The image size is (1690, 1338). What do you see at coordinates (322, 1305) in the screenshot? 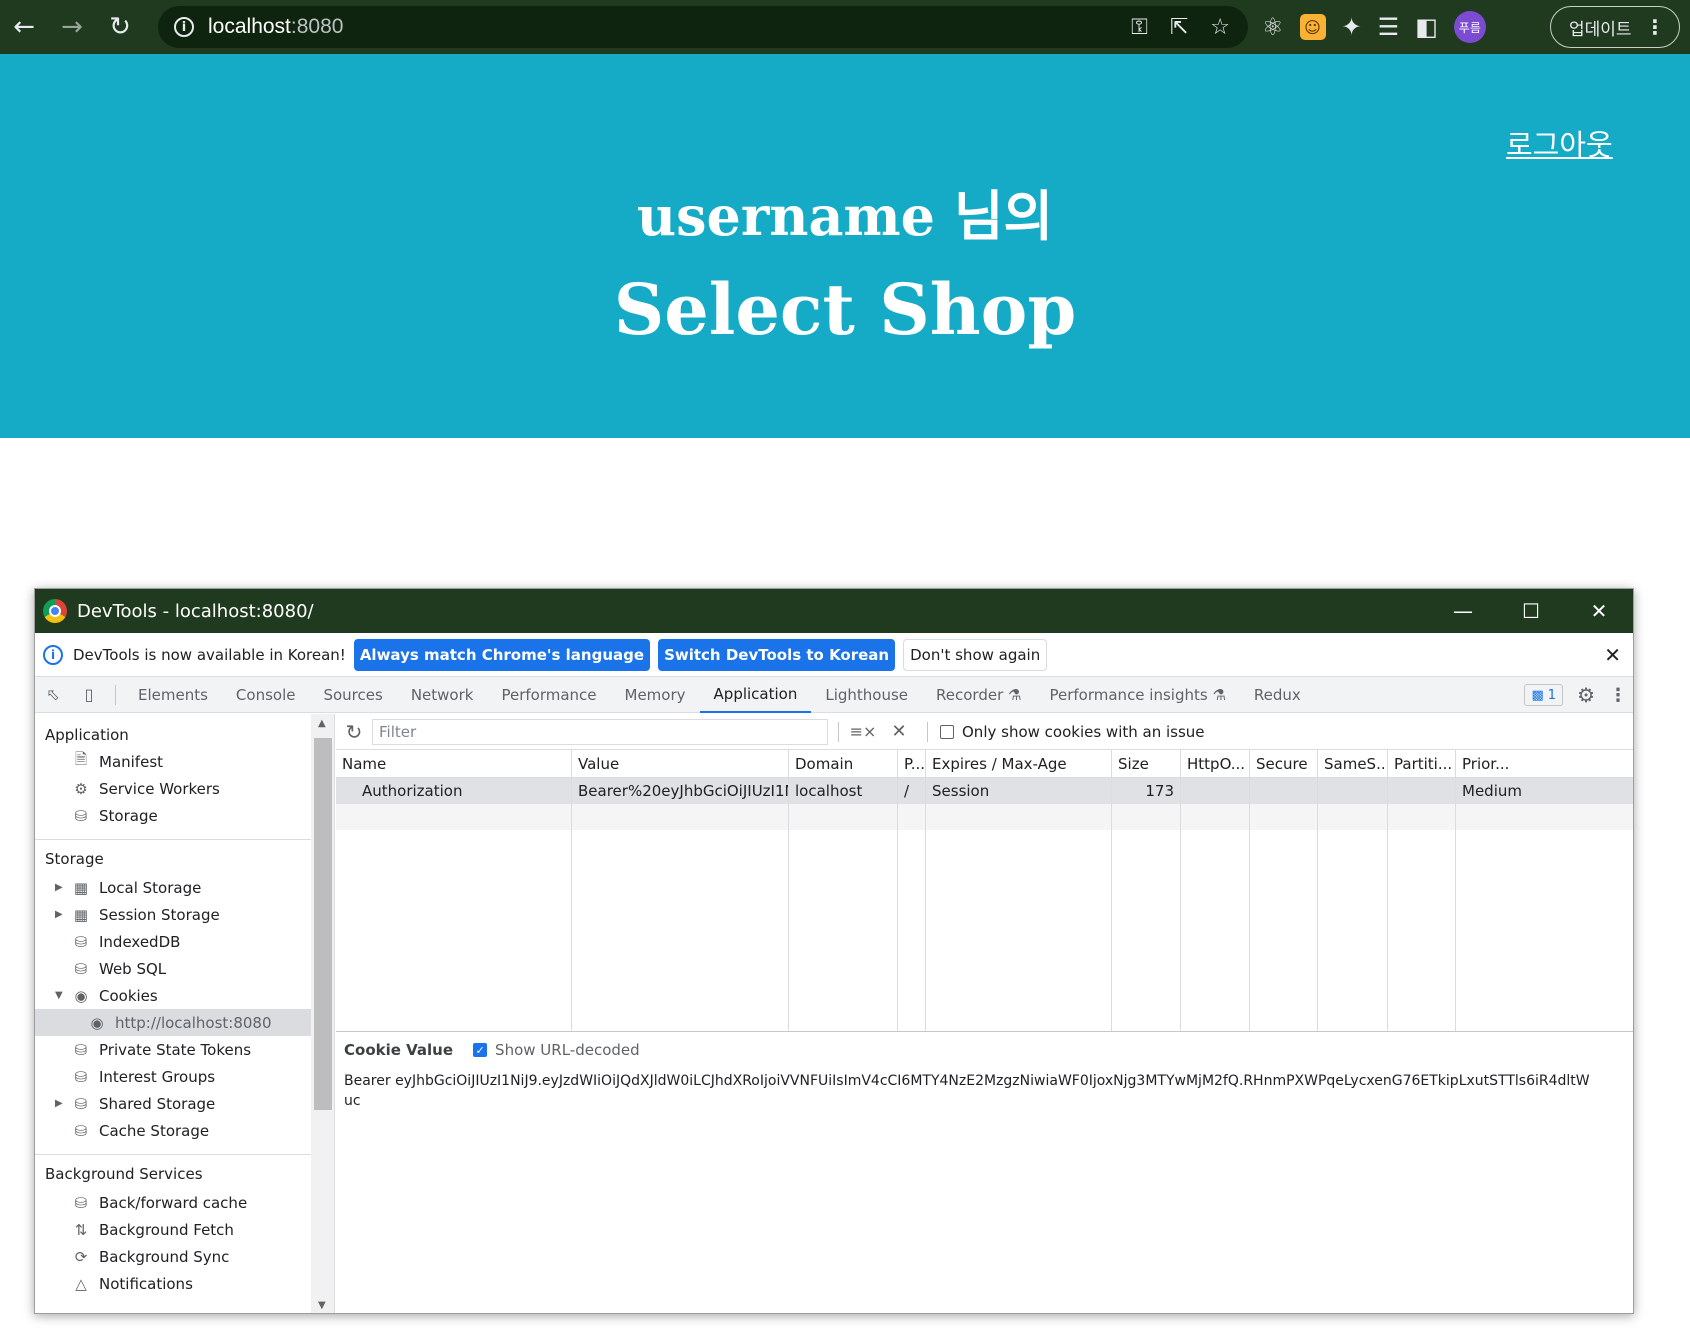
I see `scroll-down-arrow-icon: ▼` at bounding box center [322, 1305].